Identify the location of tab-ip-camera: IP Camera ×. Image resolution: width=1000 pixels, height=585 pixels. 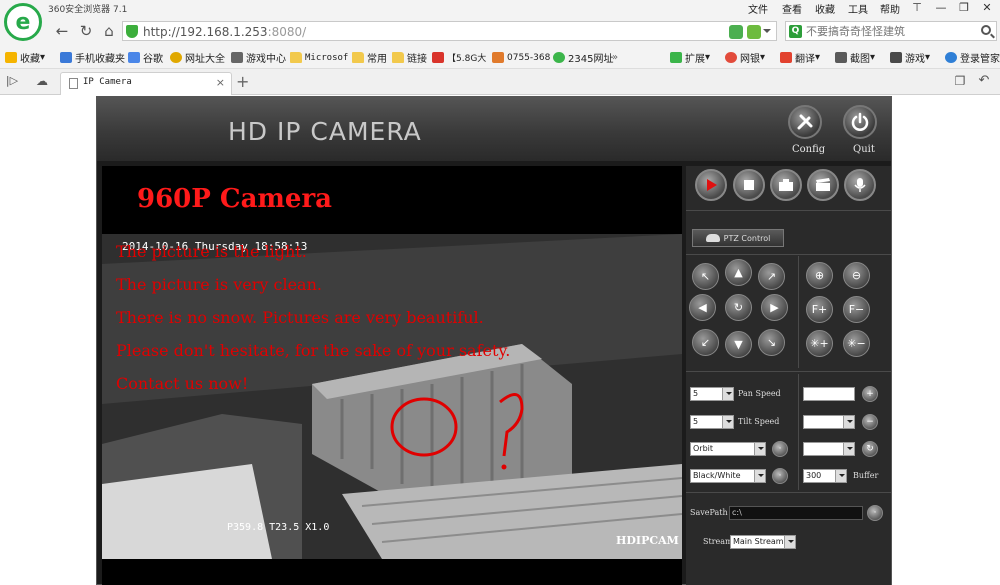
(146, 83).